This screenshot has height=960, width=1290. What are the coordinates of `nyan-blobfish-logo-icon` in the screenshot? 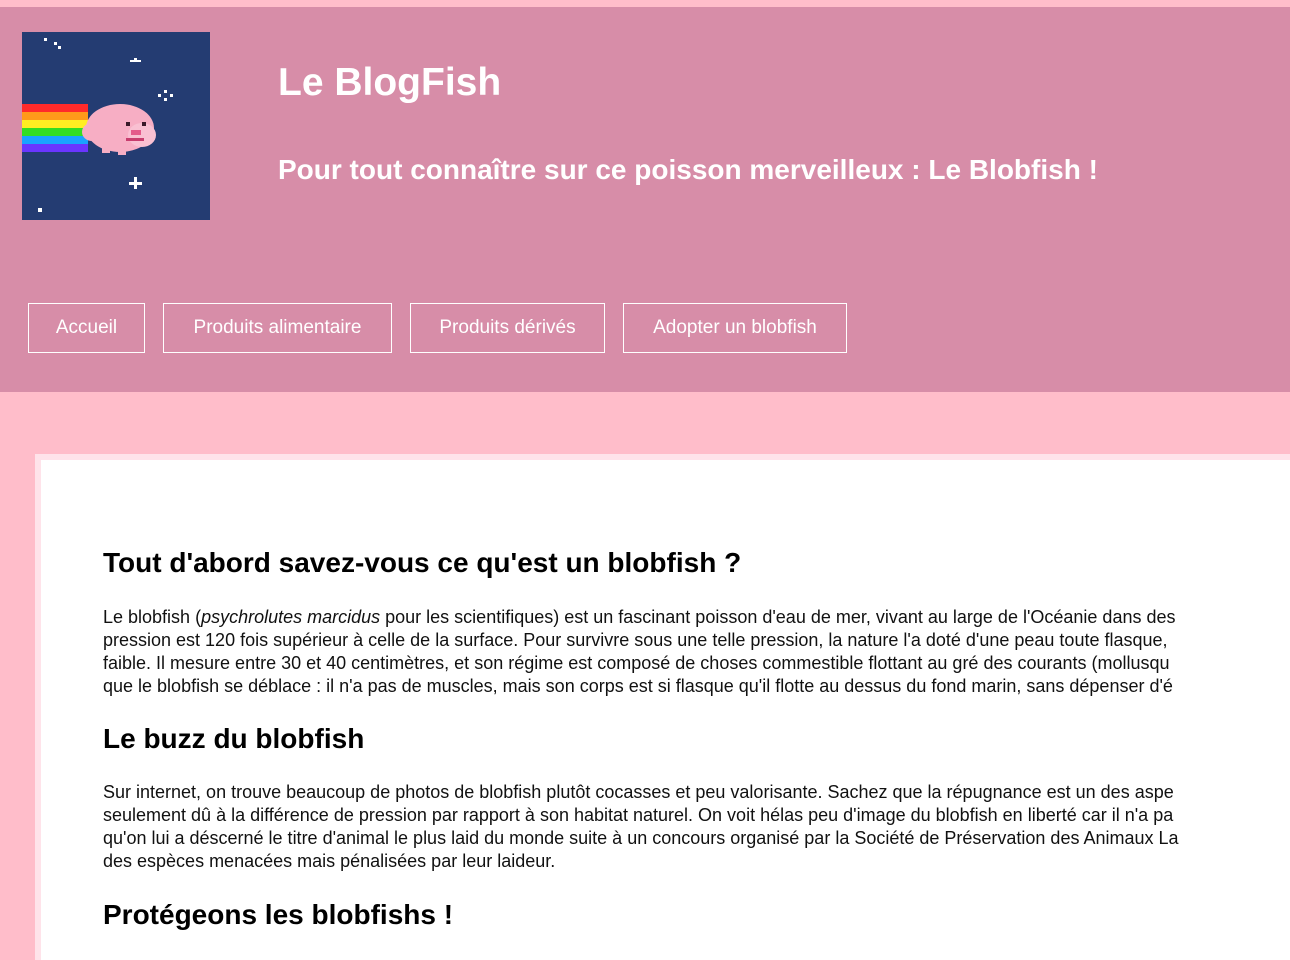 It's located at (116, 126).